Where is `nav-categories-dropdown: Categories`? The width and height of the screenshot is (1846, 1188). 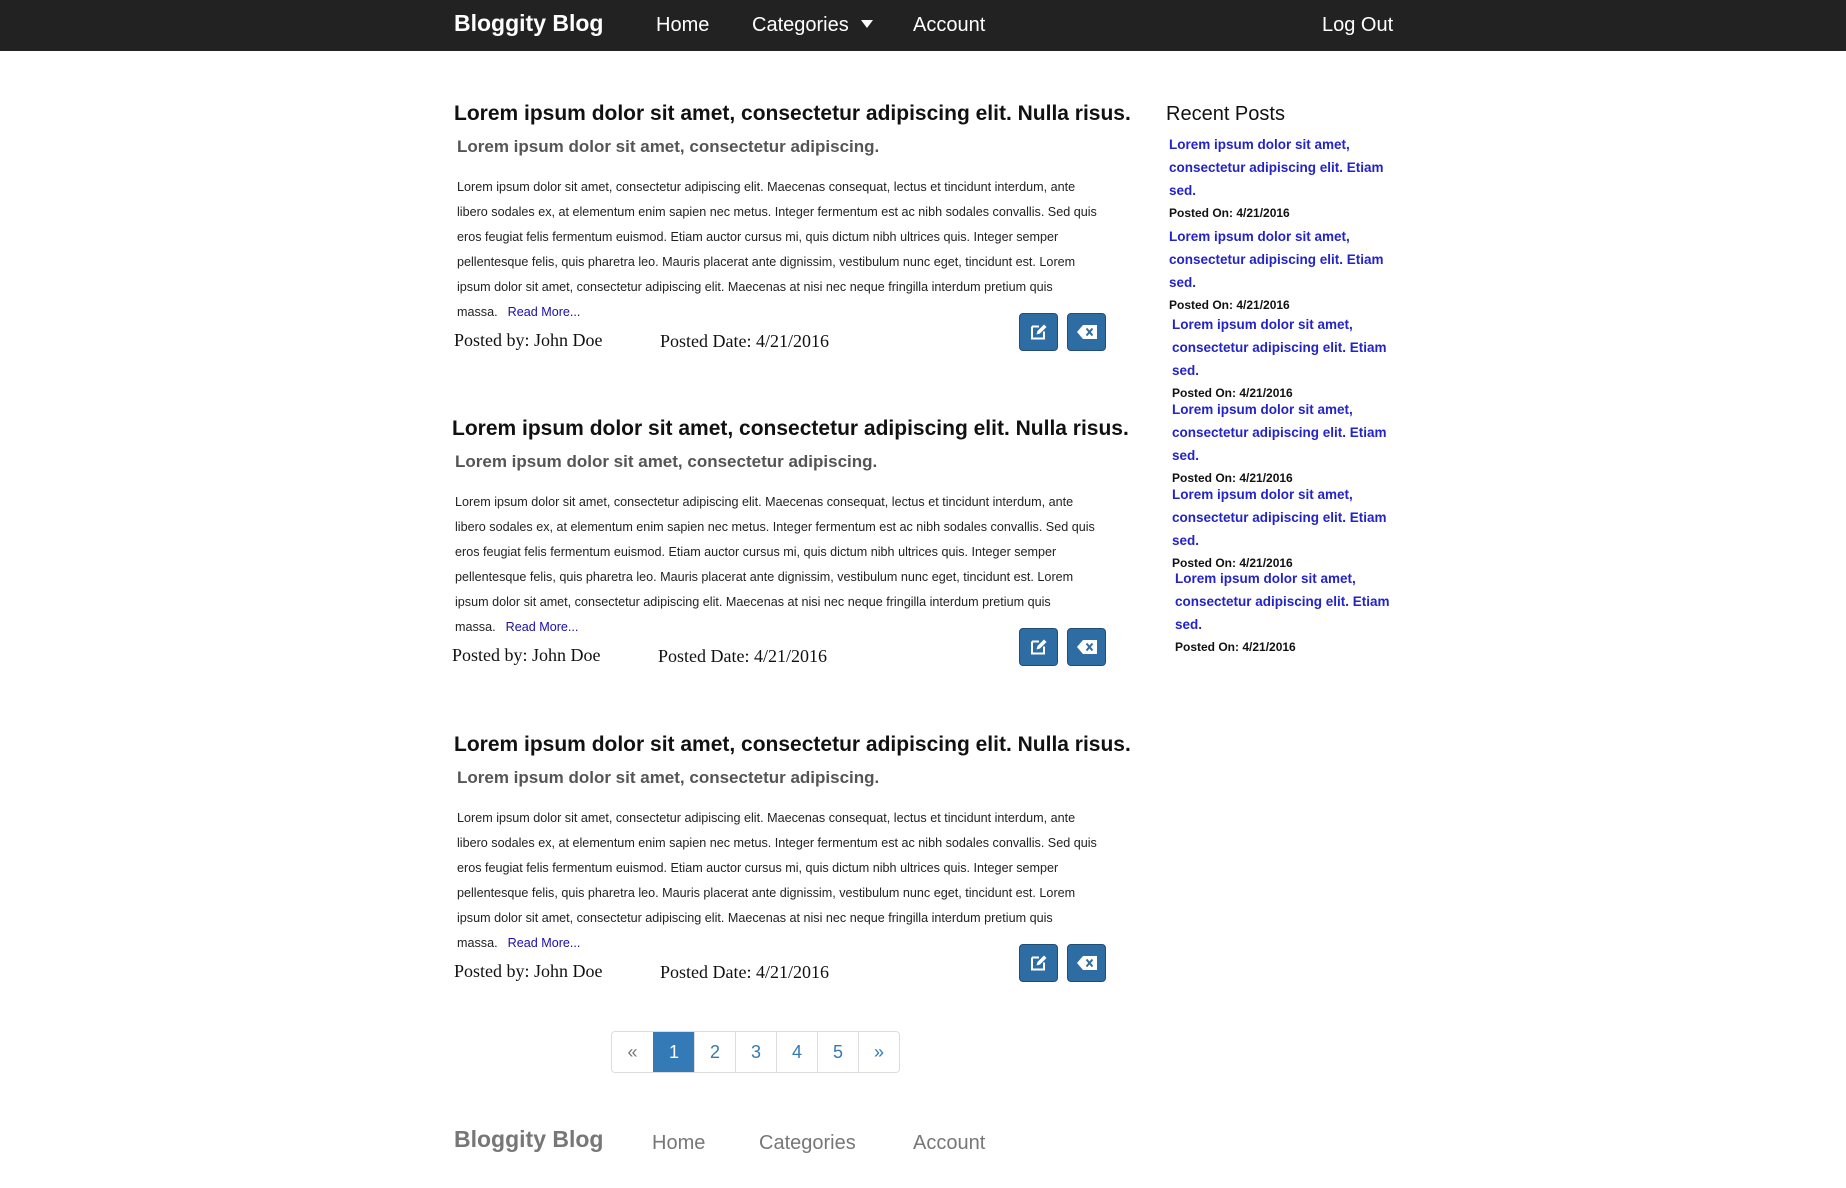 nav-categories-dropdown: Categories is located at coordinates (812, 25).